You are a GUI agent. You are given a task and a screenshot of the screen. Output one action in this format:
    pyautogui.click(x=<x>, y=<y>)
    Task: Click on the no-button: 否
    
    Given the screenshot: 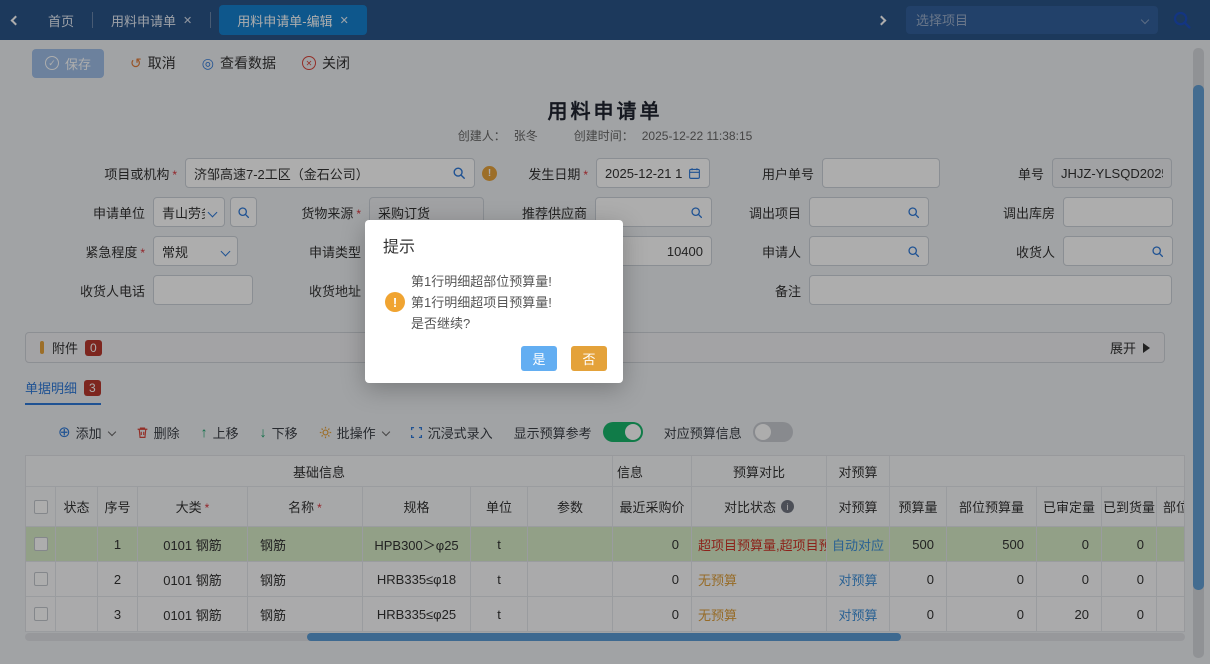 What is the action you would take?
    pyautogui.click(x=589, y=358)
    